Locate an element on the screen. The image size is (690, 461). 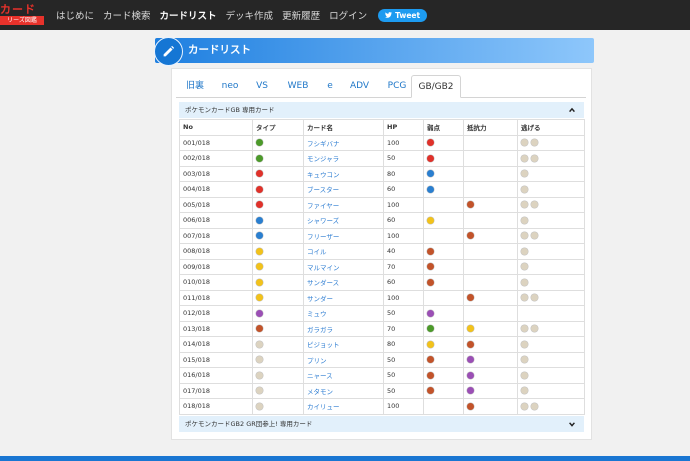
card-name-link: ブースター is located at coordinates (343, 189).